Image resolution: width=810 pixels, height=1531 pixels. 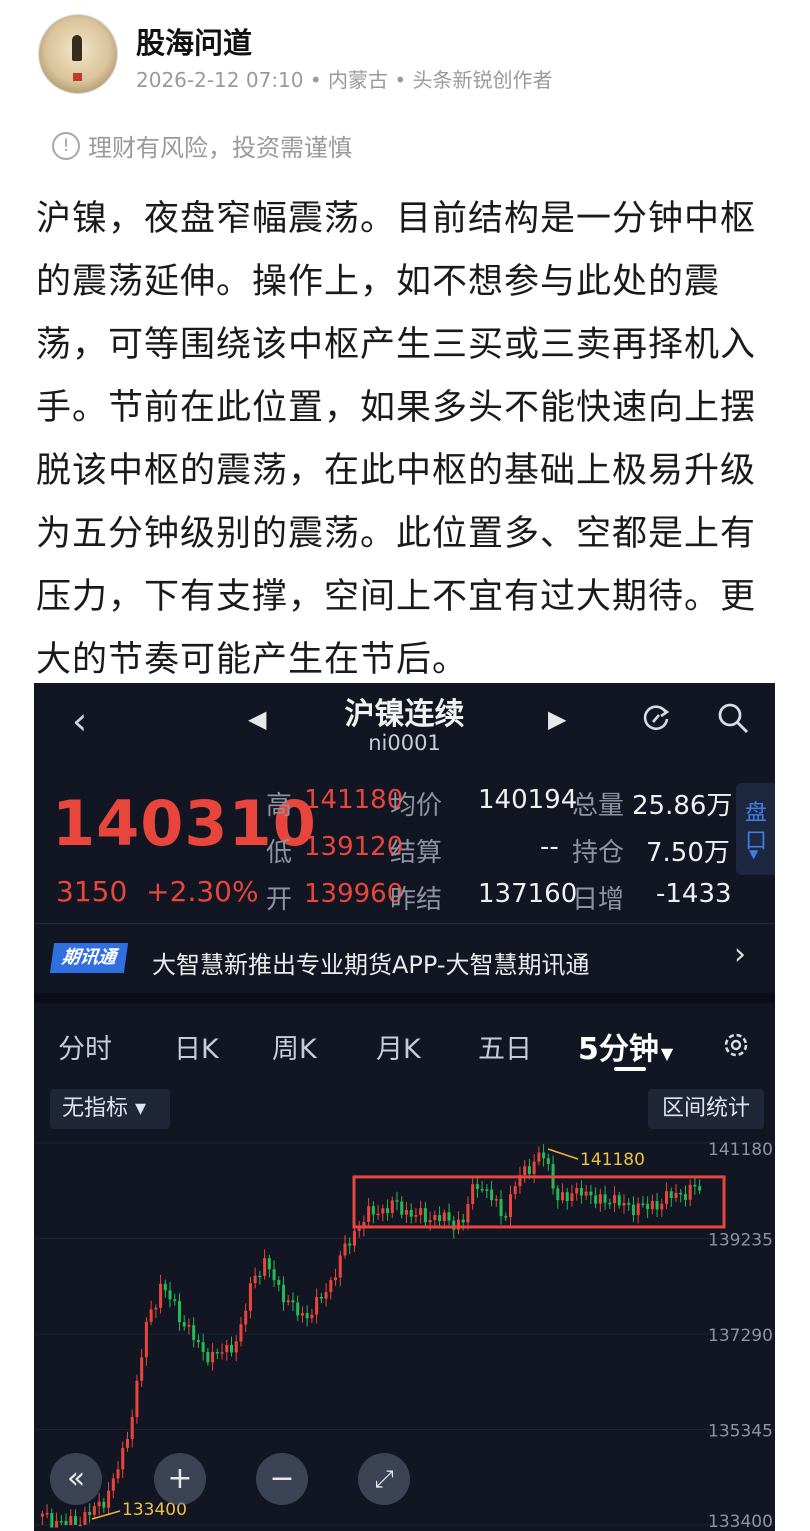 What do you see at coordinates (688, 853) in the screenshot?
I see `open-interest-value: 7.50万` at bounding box center [688, 853].